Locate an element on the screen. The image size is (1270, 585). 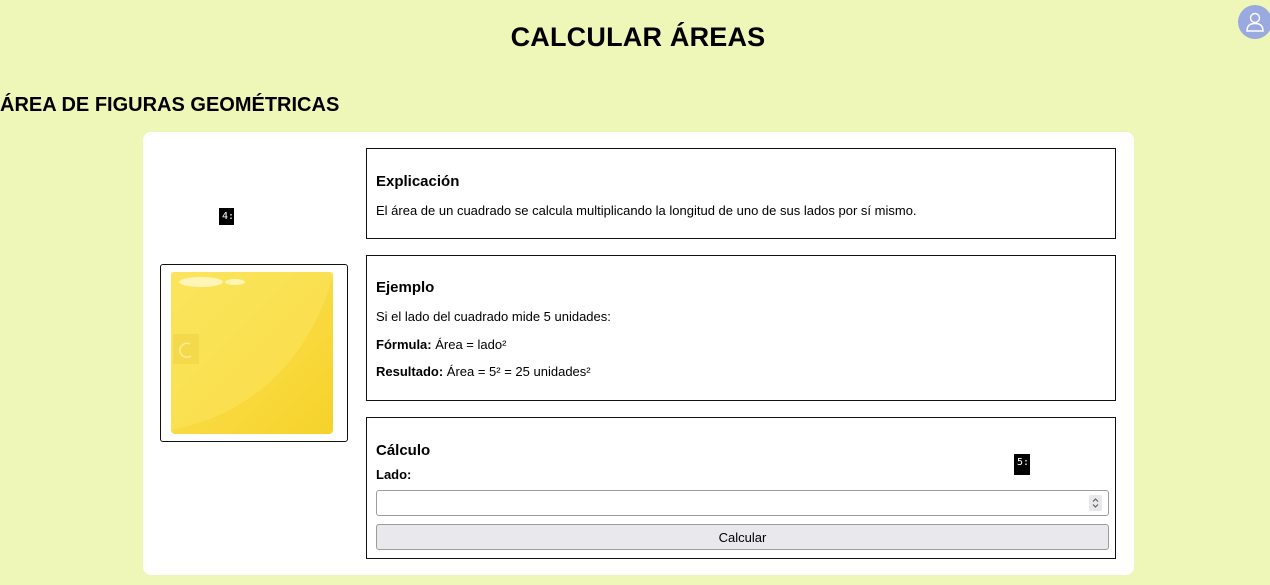
refresh-icon is located at coordinates (186, 349).